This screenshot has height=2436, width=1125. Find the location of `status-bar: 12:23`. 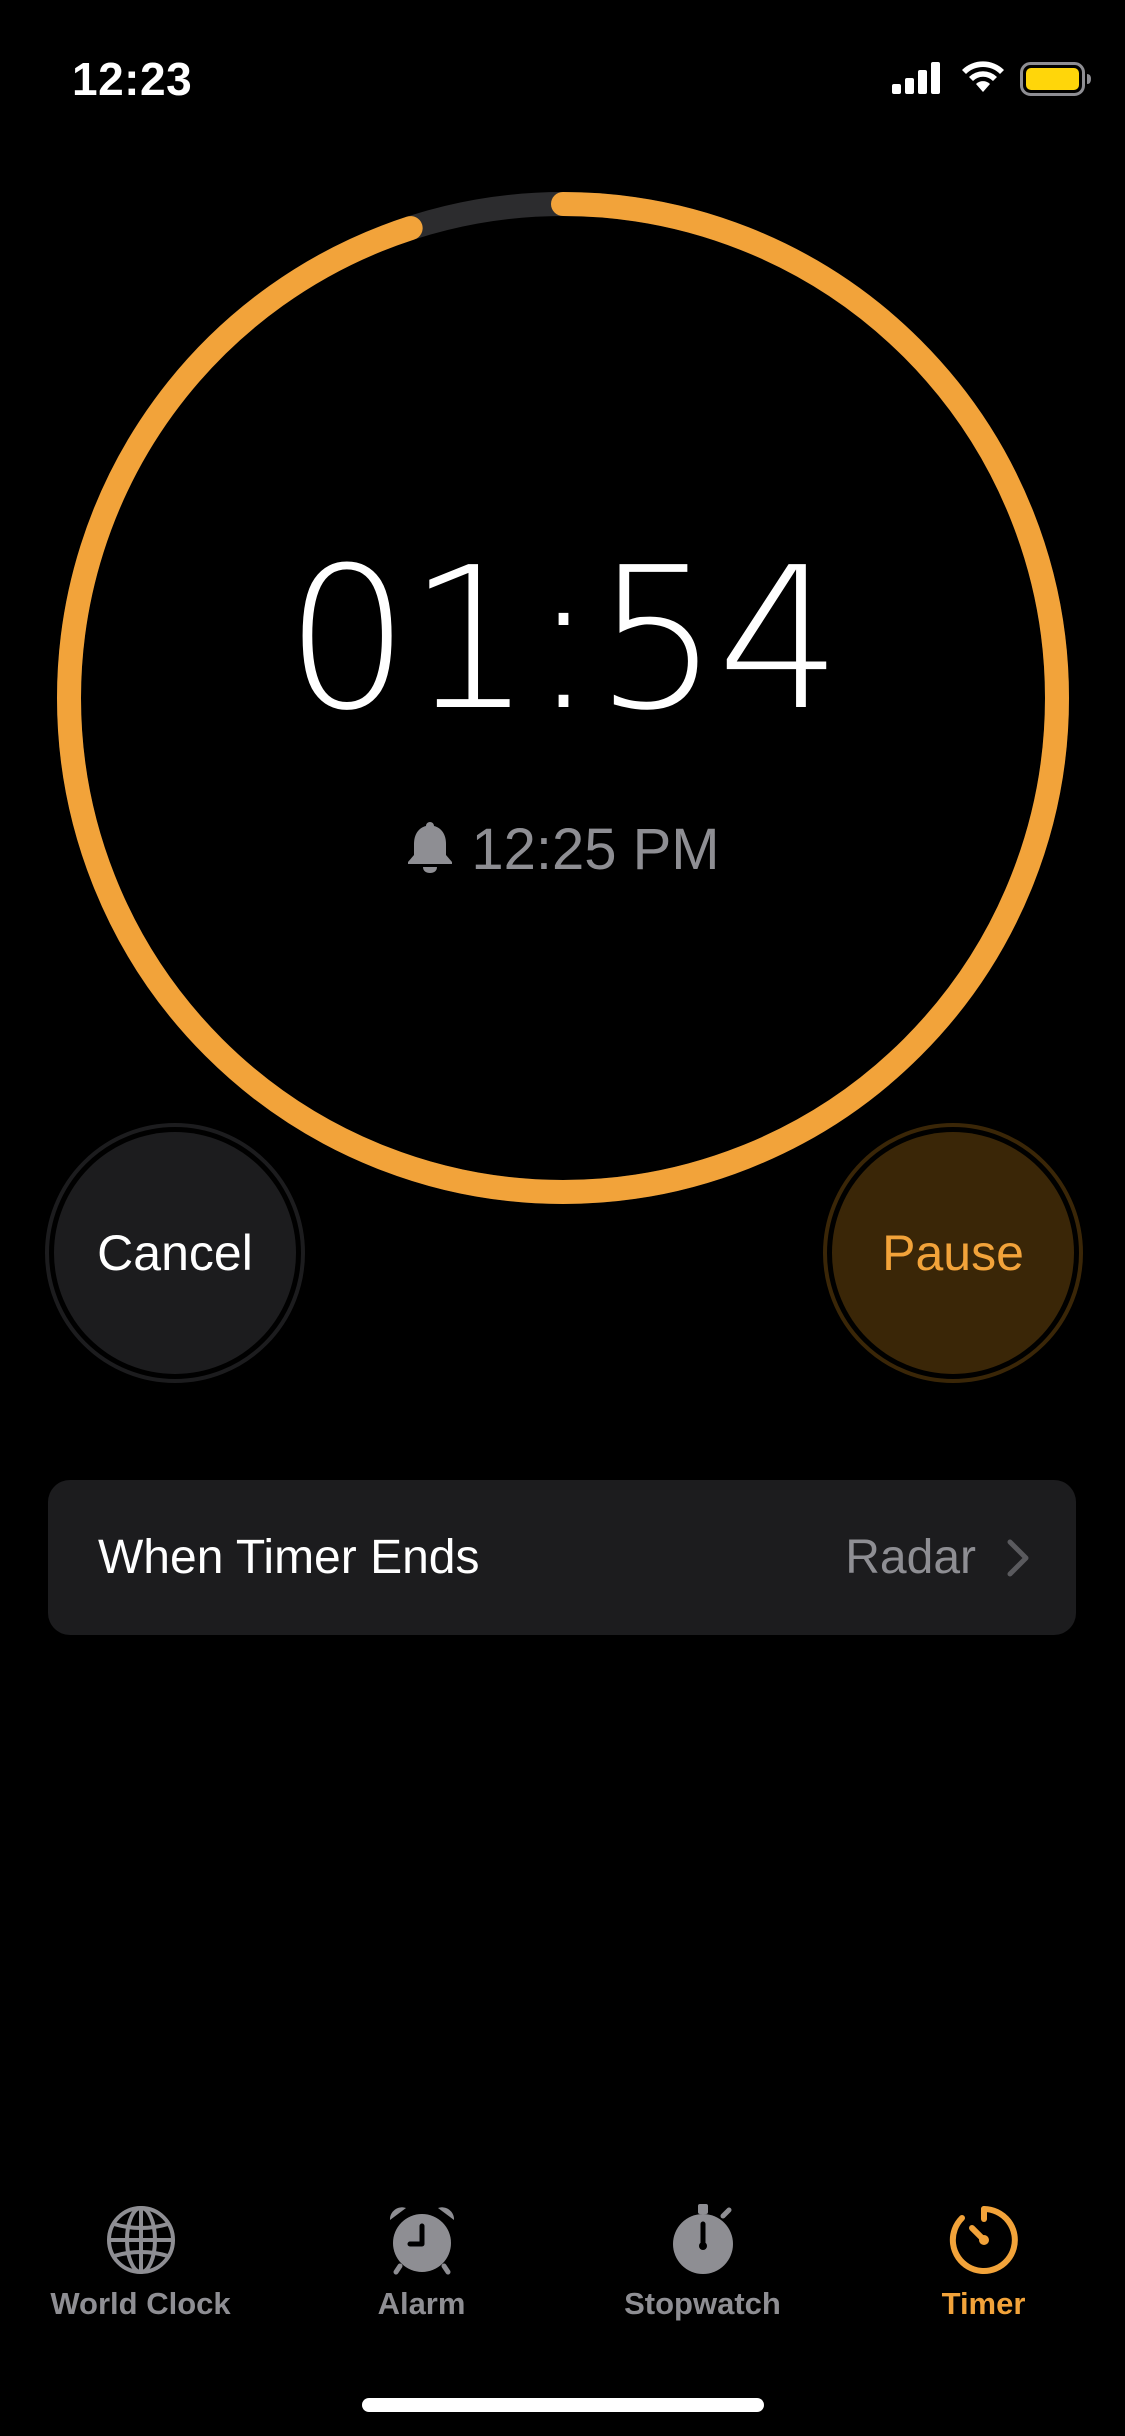

status-bar: 12:23 is located at coordinates (562, 75).